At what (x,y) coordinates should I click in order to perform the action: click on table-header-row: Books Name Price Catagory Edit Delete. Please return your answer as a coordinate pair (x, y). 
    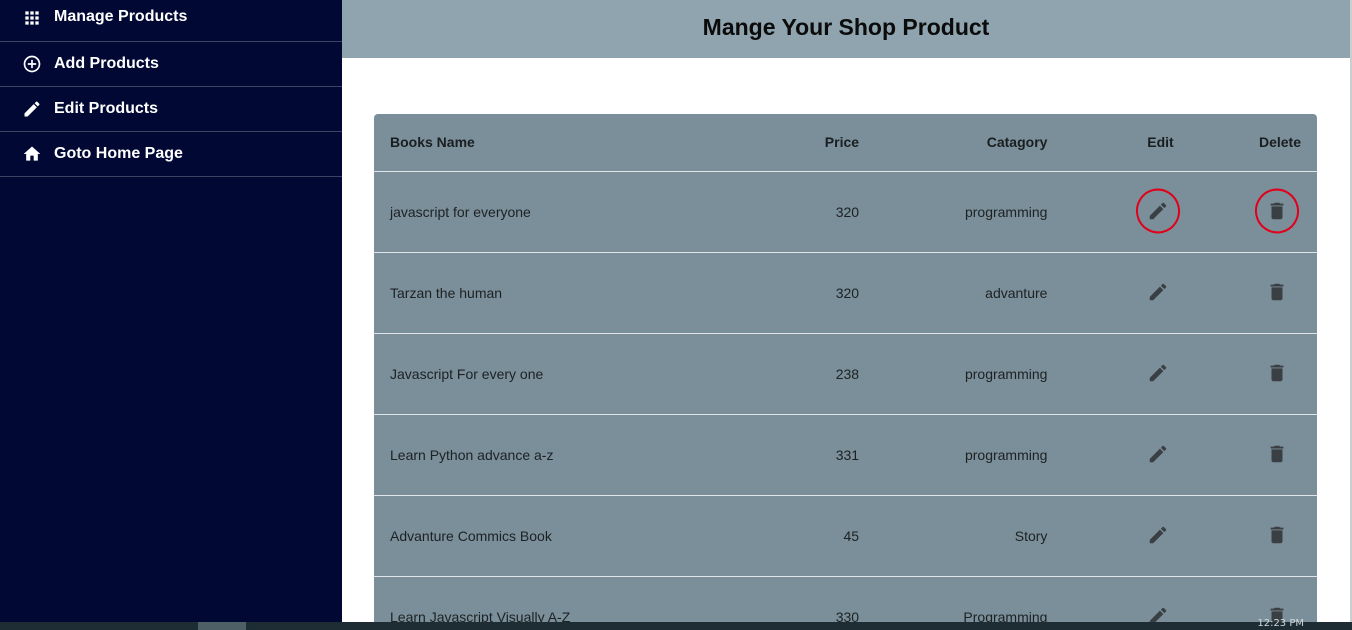
    Looking at the image, I should click on (845, 142).